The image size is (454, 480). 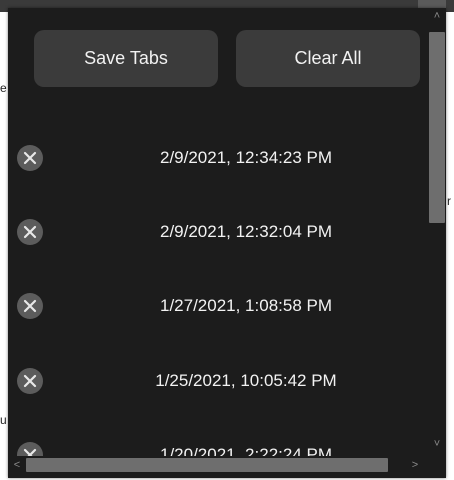 I want to click on vertical-scrollbar: ˄ ˅, so click(x=437, y=232).